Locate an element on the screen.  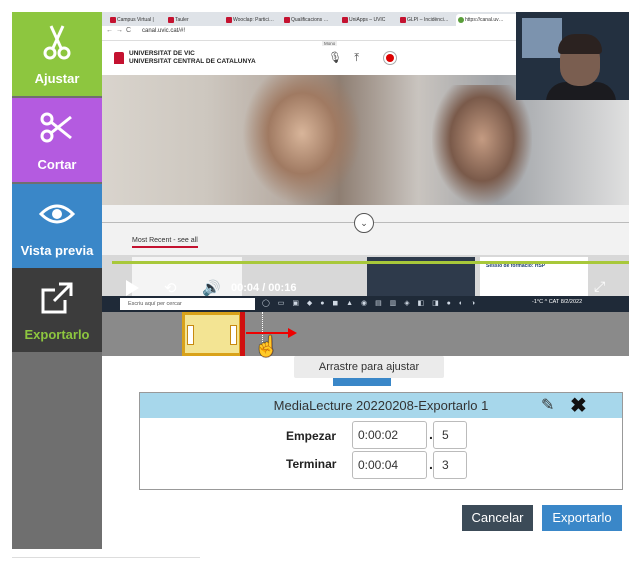
arrow-right-icon is located at coordinates (292, 333).